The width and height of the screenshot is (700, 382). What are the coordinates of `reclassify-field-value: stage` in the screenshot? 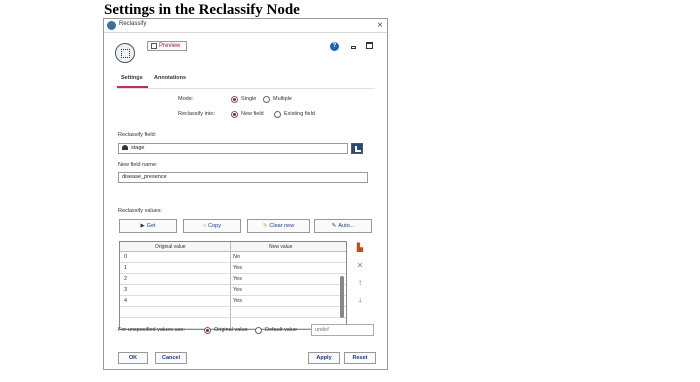 It's located at (138, 148).